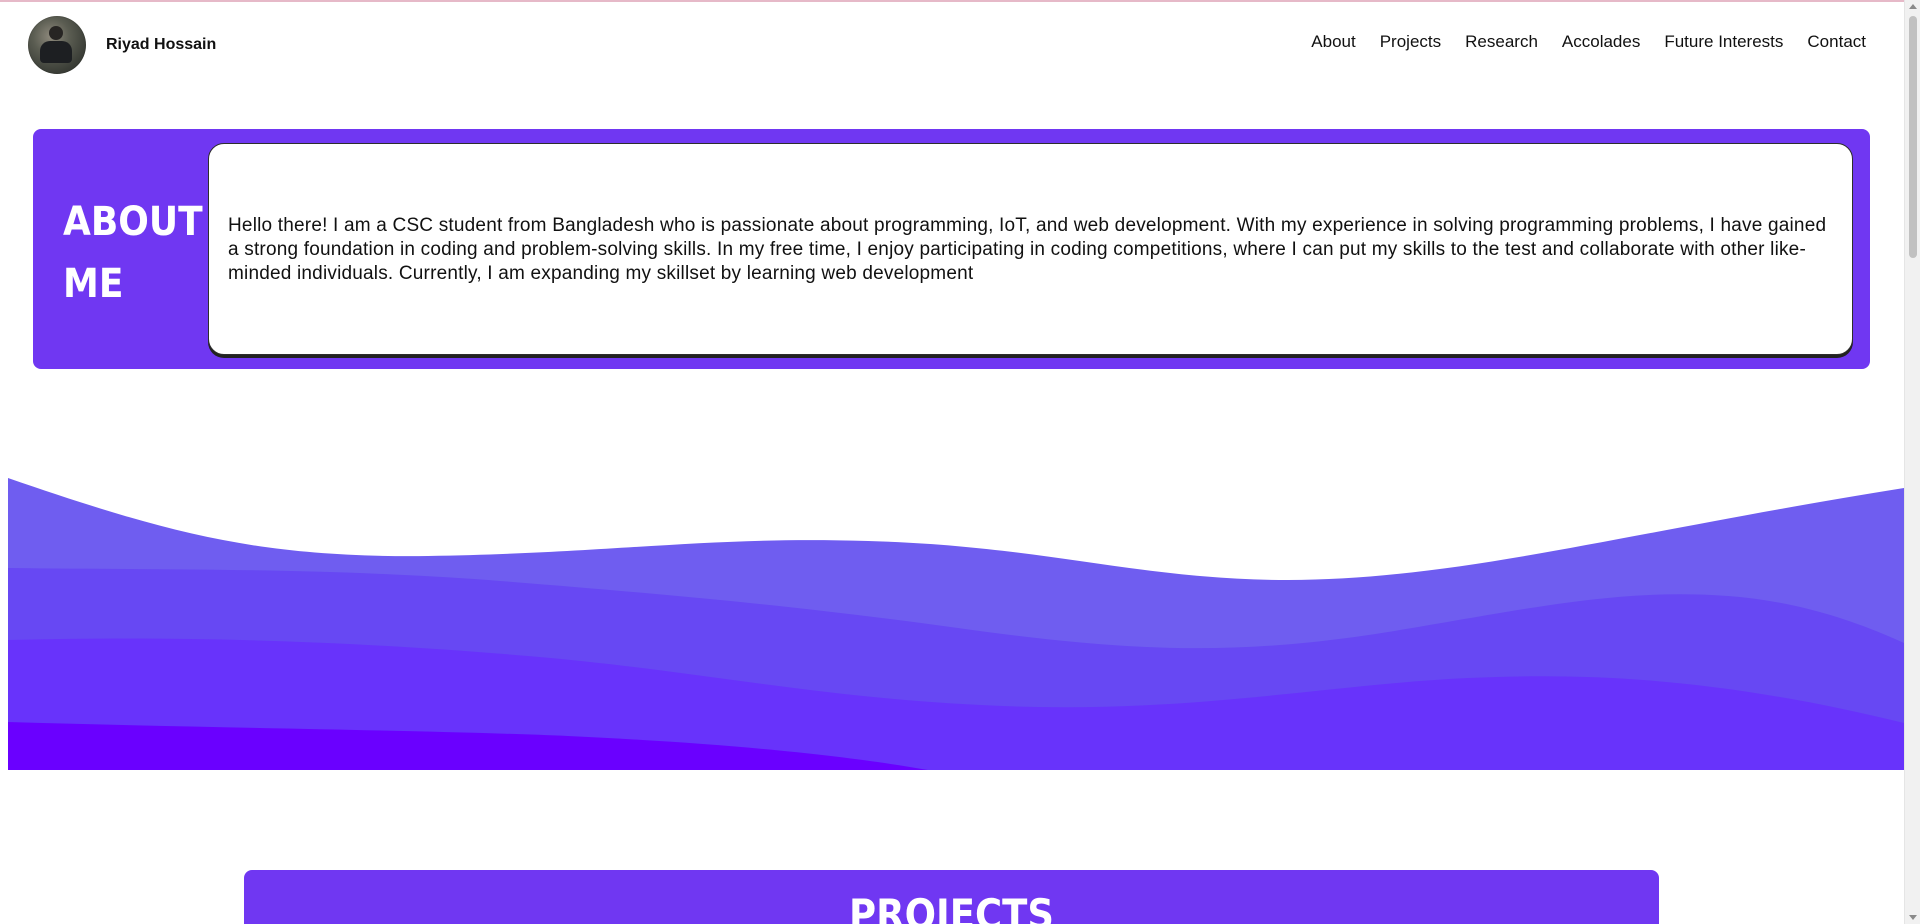 This screenshot has width=1920, height=924. I want to click on brand: Riyad Hossain, so click(122, 45).